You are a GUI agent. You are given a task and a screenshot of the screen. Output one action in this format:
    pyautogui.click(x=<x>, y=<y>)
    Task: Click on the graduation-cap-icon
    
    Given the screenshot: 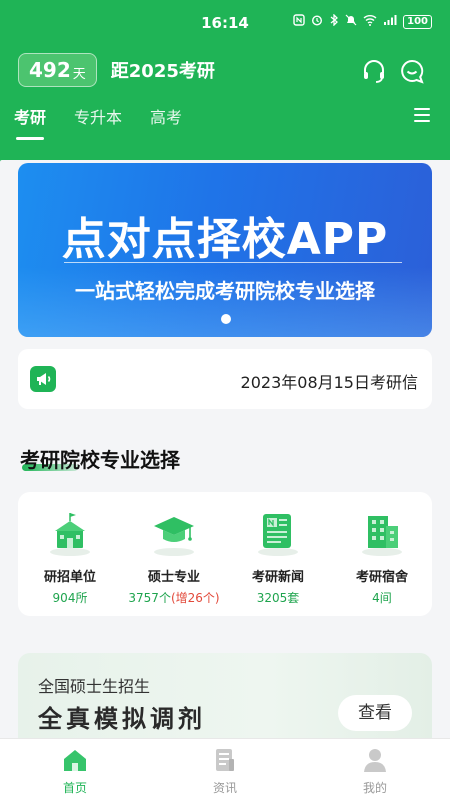 What is the action you would take?
    pyautogui.click(x=174, y=532)
    